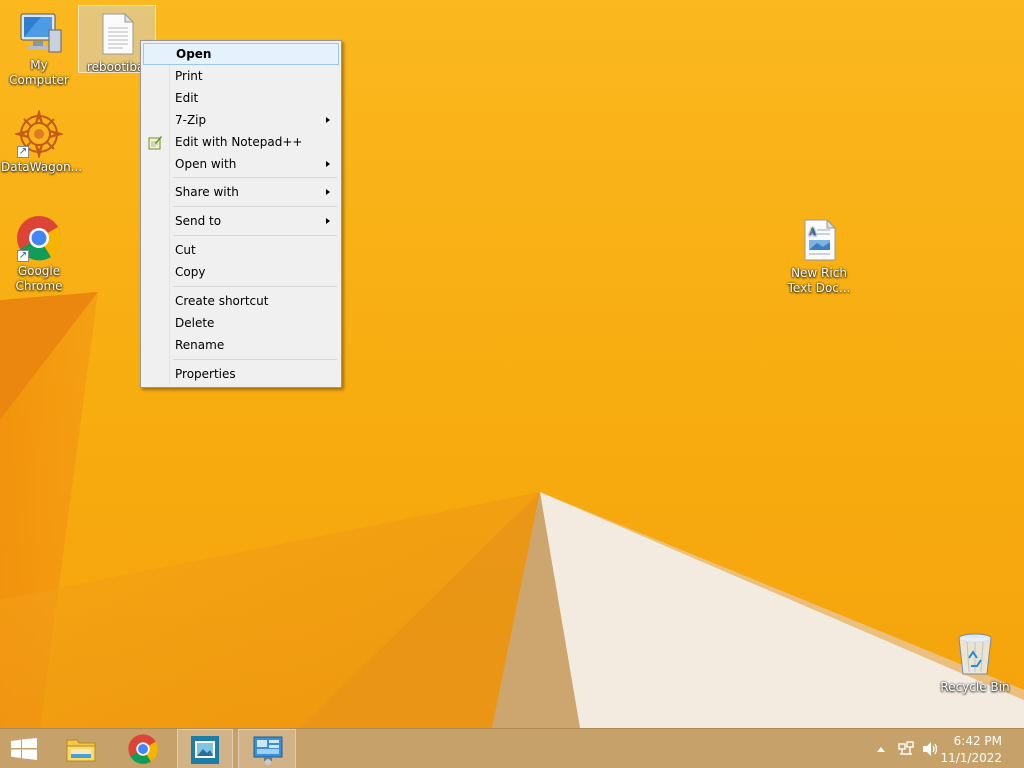 The image size is (1024, 768). Describe the element at coordinates (975, 654) in the screenshot. I see `recycle-bin-icon` at that location.